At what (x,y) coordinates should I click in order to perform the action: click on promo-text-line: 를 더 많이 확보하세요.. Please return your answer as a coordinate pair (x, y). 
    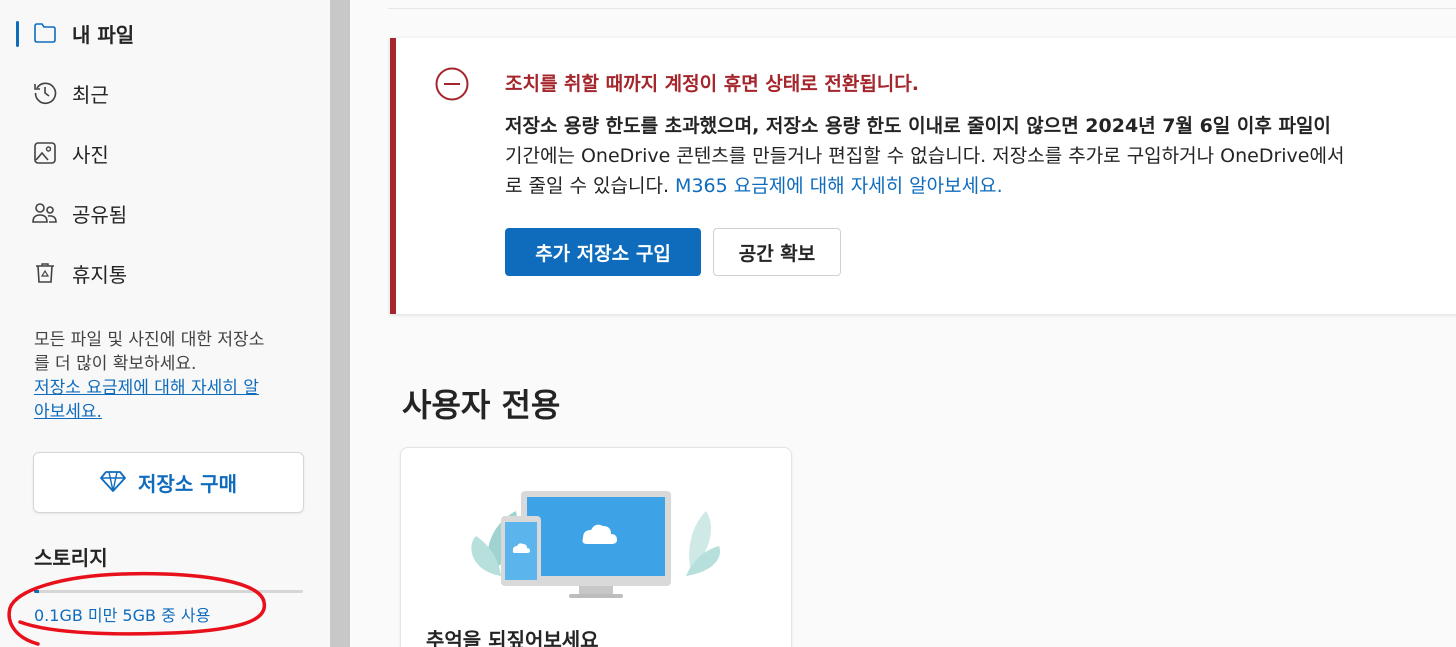
    Looking at the image, I should click on (115, 364).